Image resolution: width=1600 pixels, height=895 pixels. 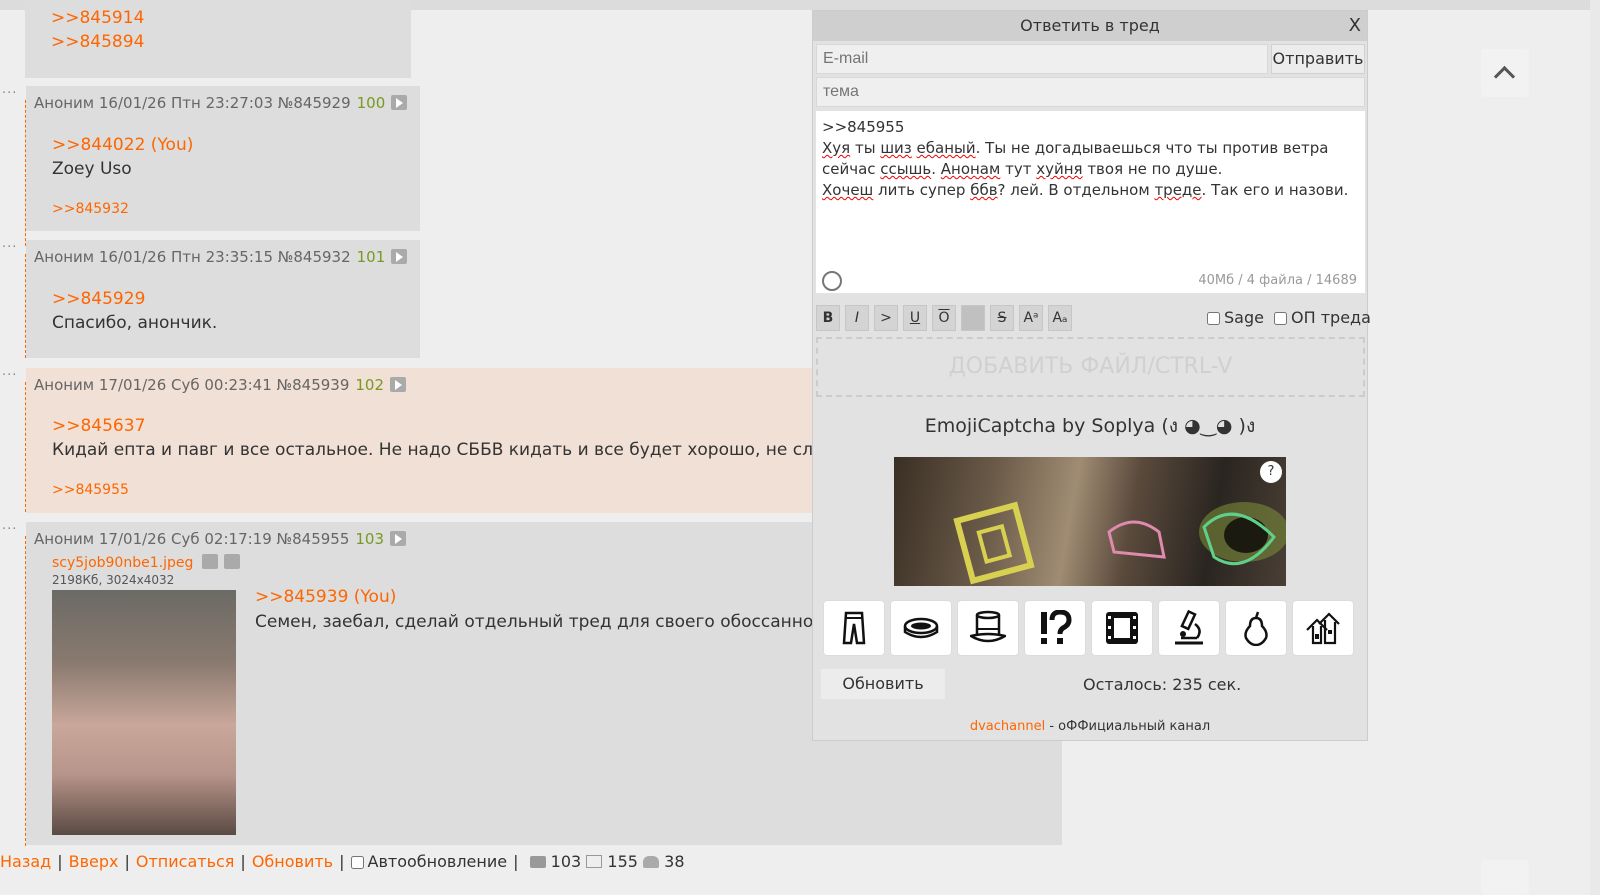 I want to click on film-frame-icon, so click(x=1122, y=628).